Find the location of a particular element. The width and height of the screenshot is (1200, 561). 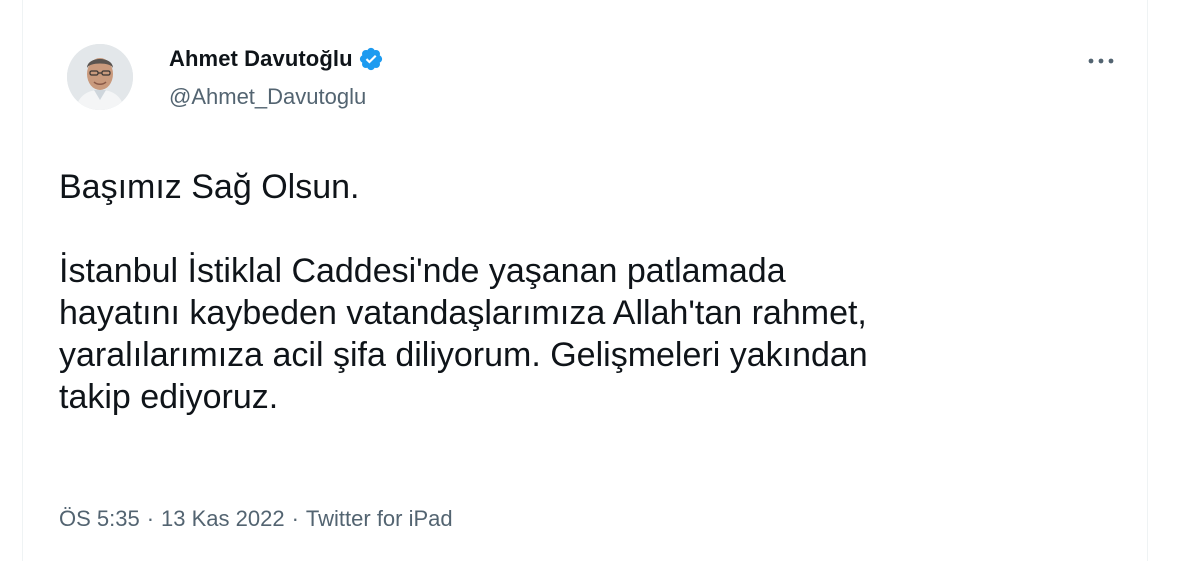

author-display-name: Ahmet Davutoğlu is located at coordinates (261, 59).